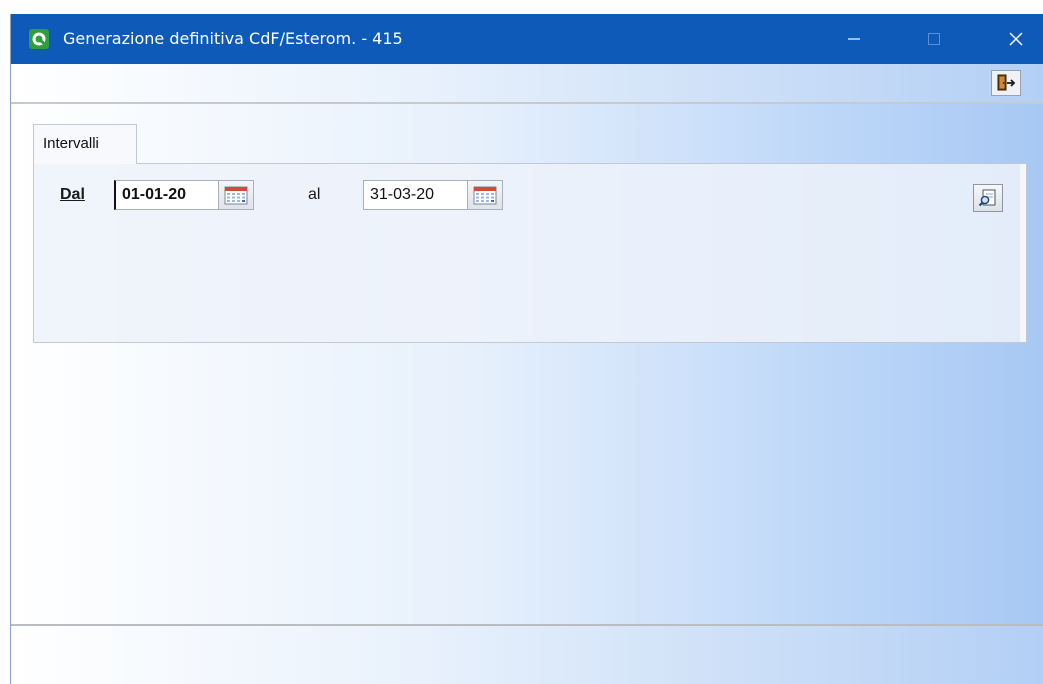 Image resolution: width=1043 pixels, height=684 pixels. Describe the element at coordinates (72, 194) in the screenshot. I see `from-date-label: Dal` at that location.